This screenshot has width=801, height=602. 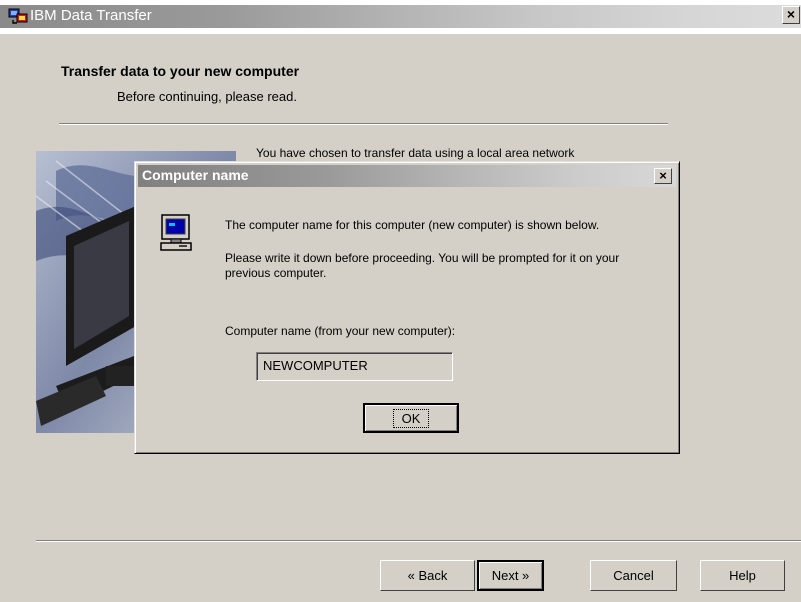 I want to click on page-subtitle: Before continuing, please read., so click(x=207, y=96).